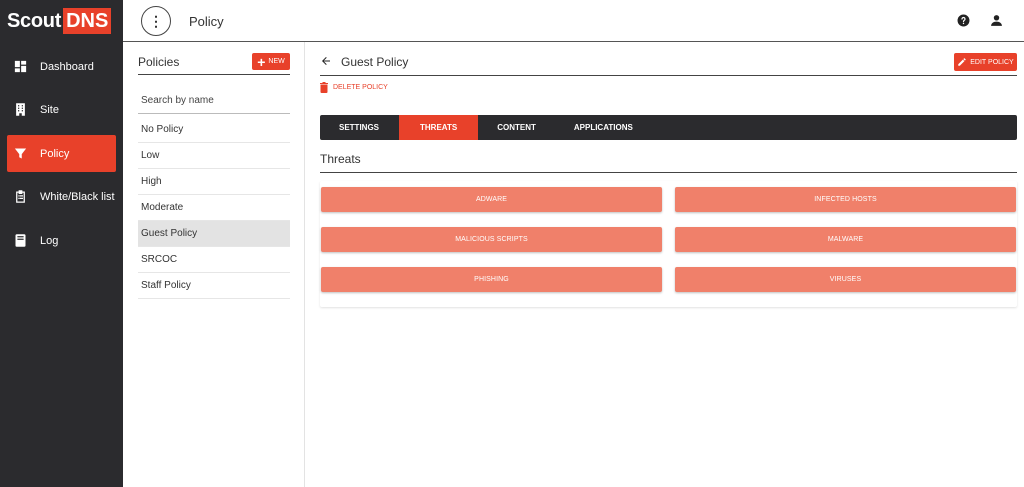  What do you see at coordinates (360, 87) in the screenshot?
I see `delete-policy-label: DELETE POLICY` at bounding box center [360, 87].